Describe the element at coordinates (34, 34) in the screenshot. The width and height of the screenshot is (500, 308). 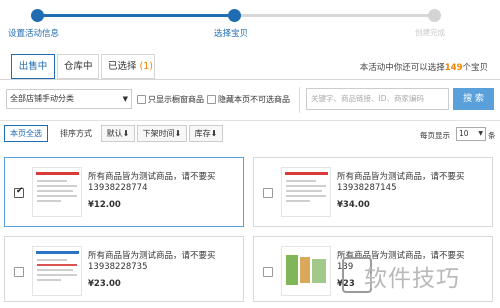
I see `step-1-label: 设置活动信息` at that location.